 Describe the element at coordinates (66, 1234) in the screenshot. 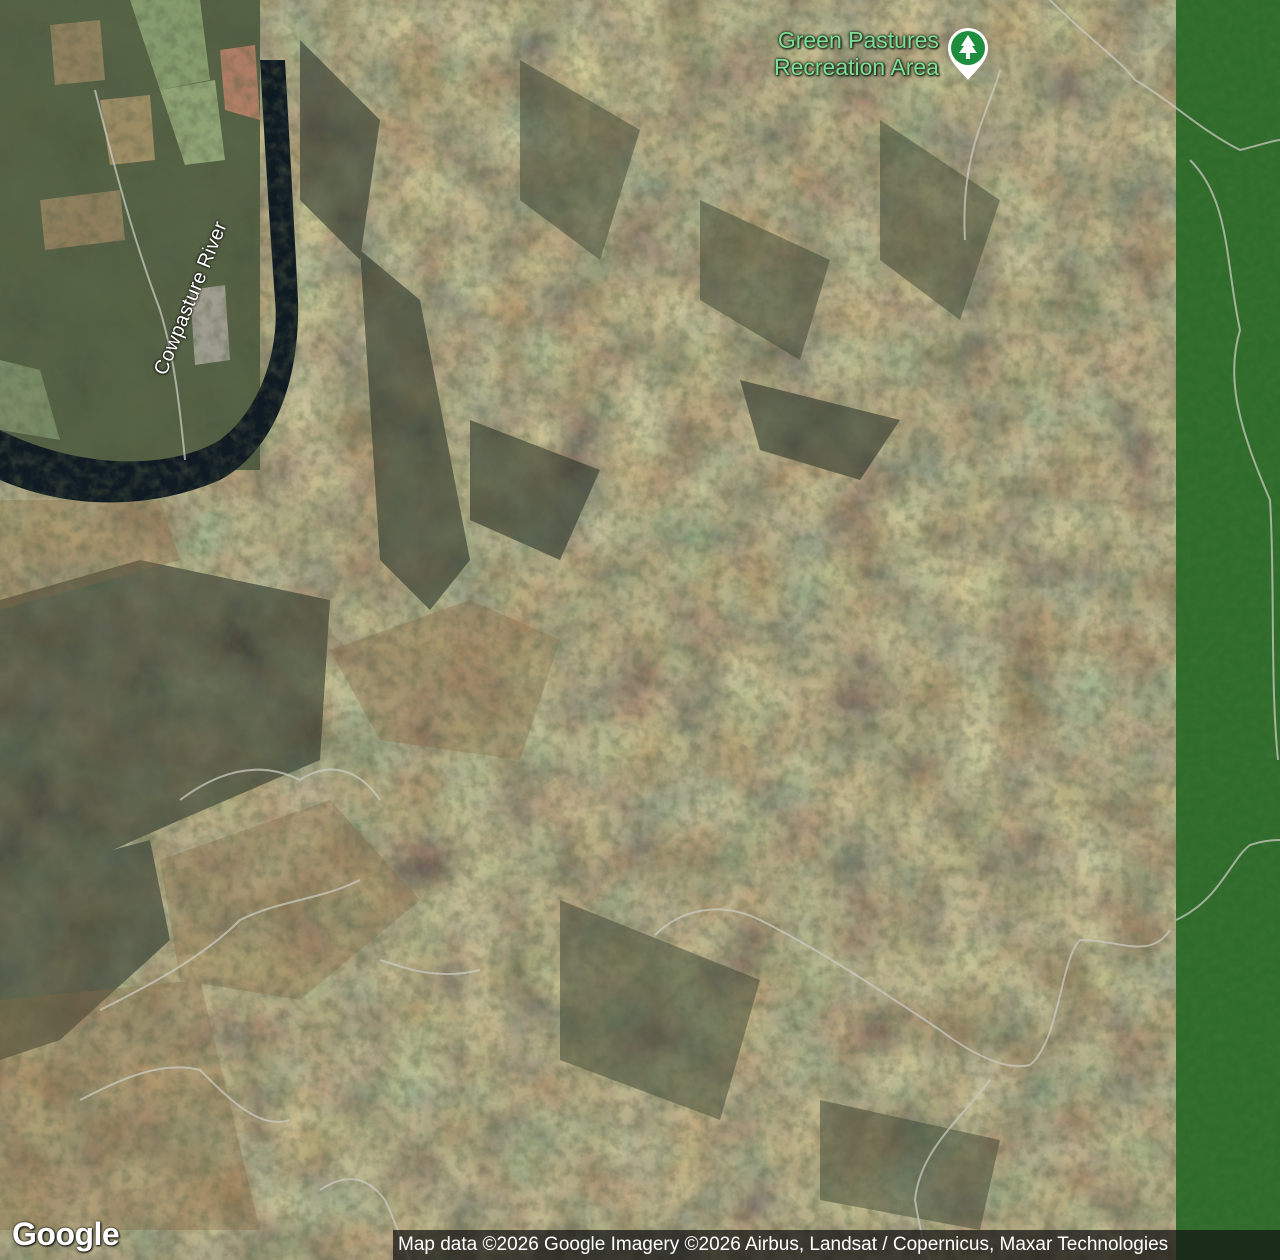

I see `google-logo: Google` at that location.